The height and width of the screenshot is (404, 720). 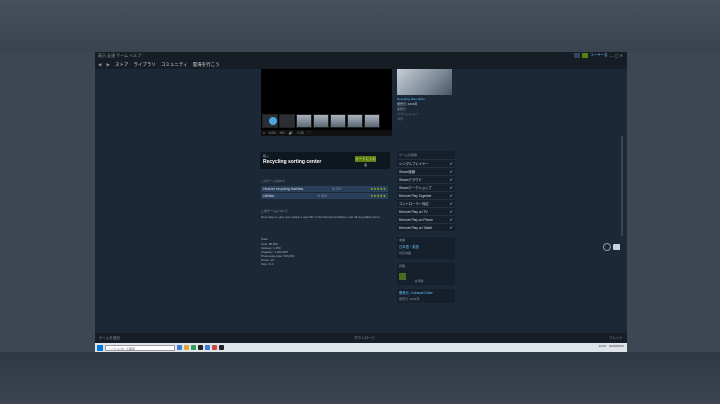 What do you see at coordinates (109, 338) in the screenshot?
I see `add-game-button: ゲームを追加` at bounding box center [109, 338].